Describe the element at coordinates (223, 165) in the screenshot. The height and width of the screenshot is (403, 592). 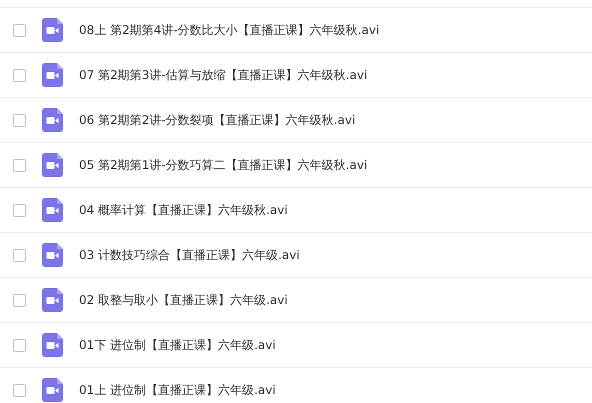
I see `file-name: 05 第2期第1讲-分数巧算二【直播正课】六年级秋.avi` at that location.